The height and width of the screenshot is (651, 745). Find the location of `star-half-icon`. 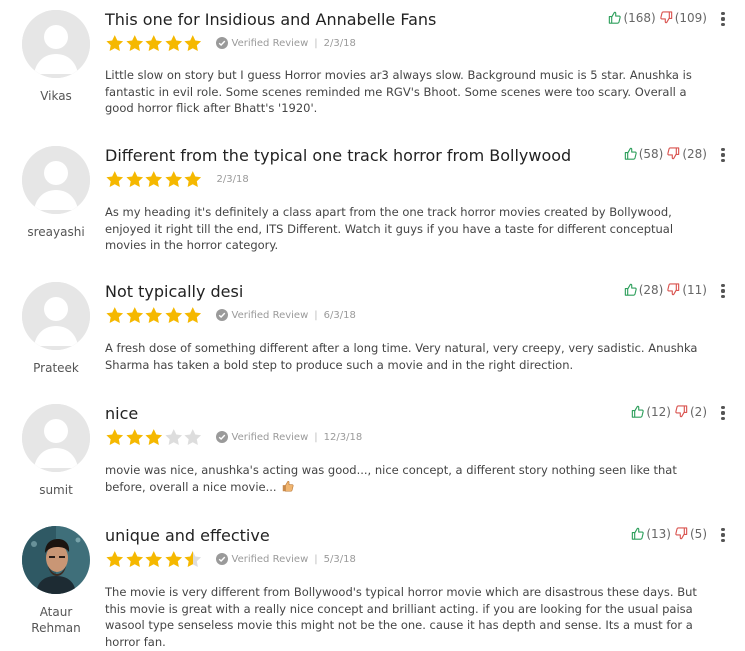

star-half-icon is located at coordinates (193, 559).